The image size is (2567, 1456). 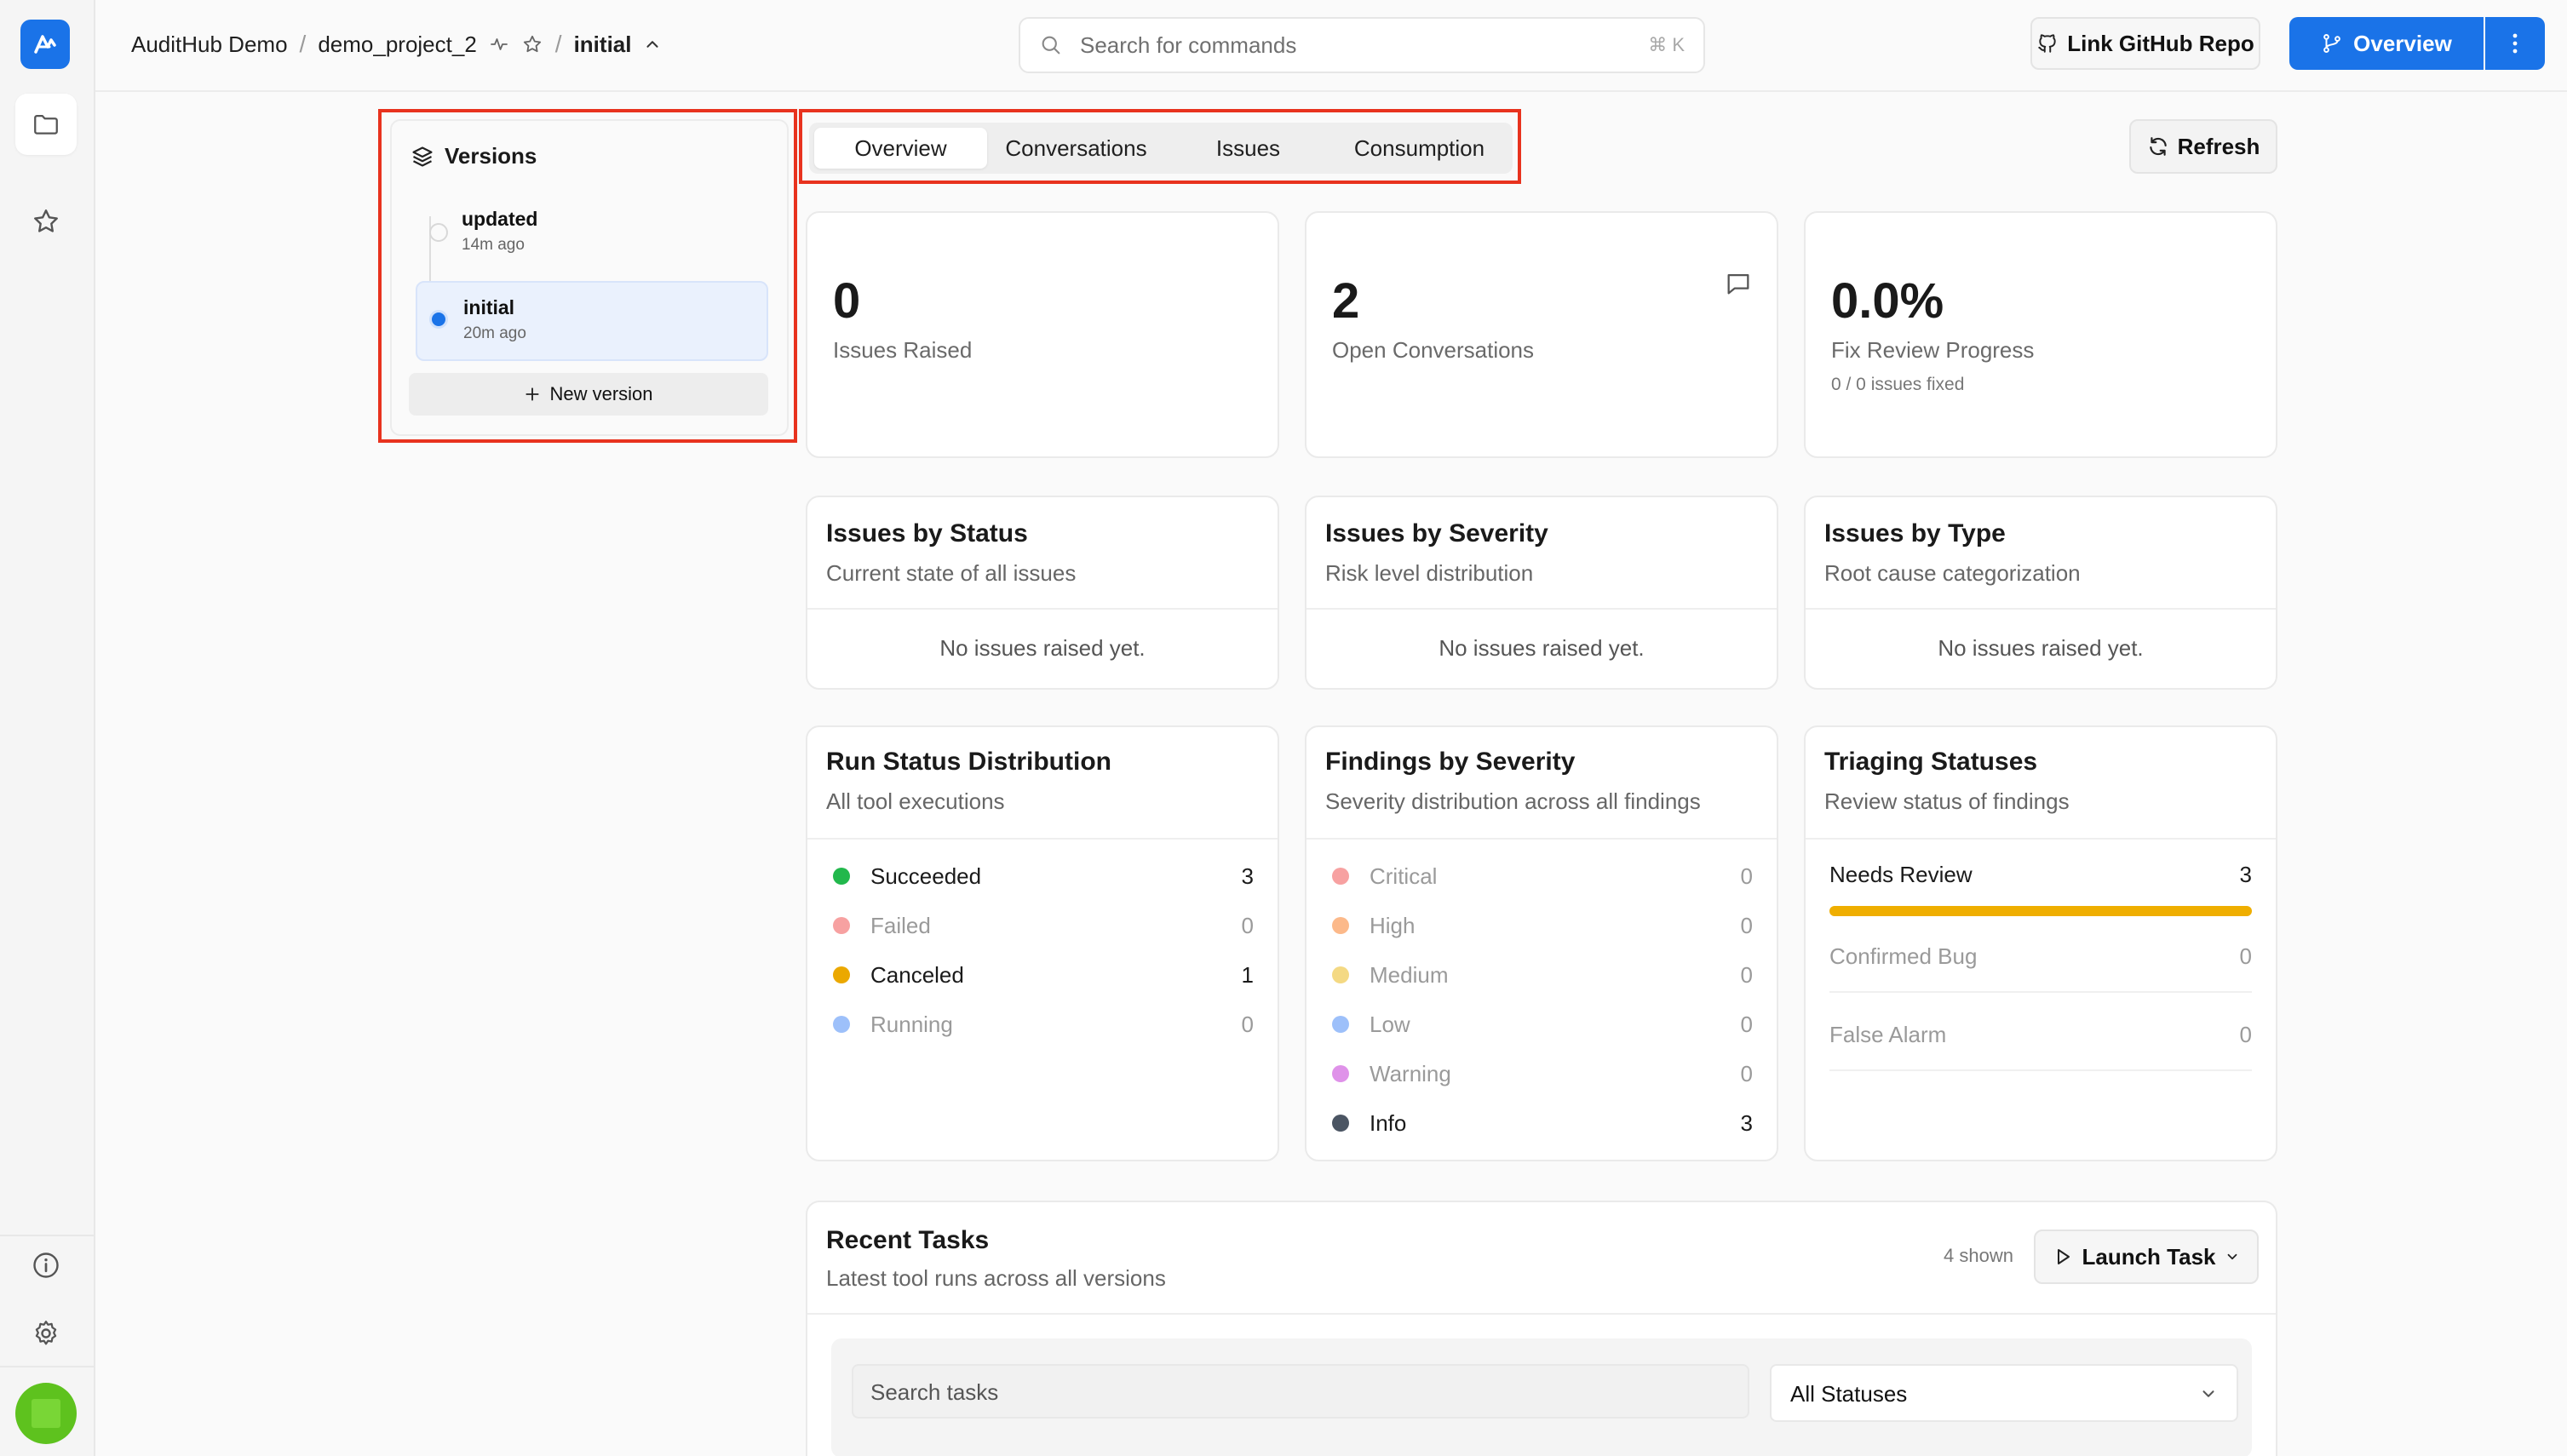 I want to click on launch-task-button: Launch Task, so click(x=2146, y=1257).